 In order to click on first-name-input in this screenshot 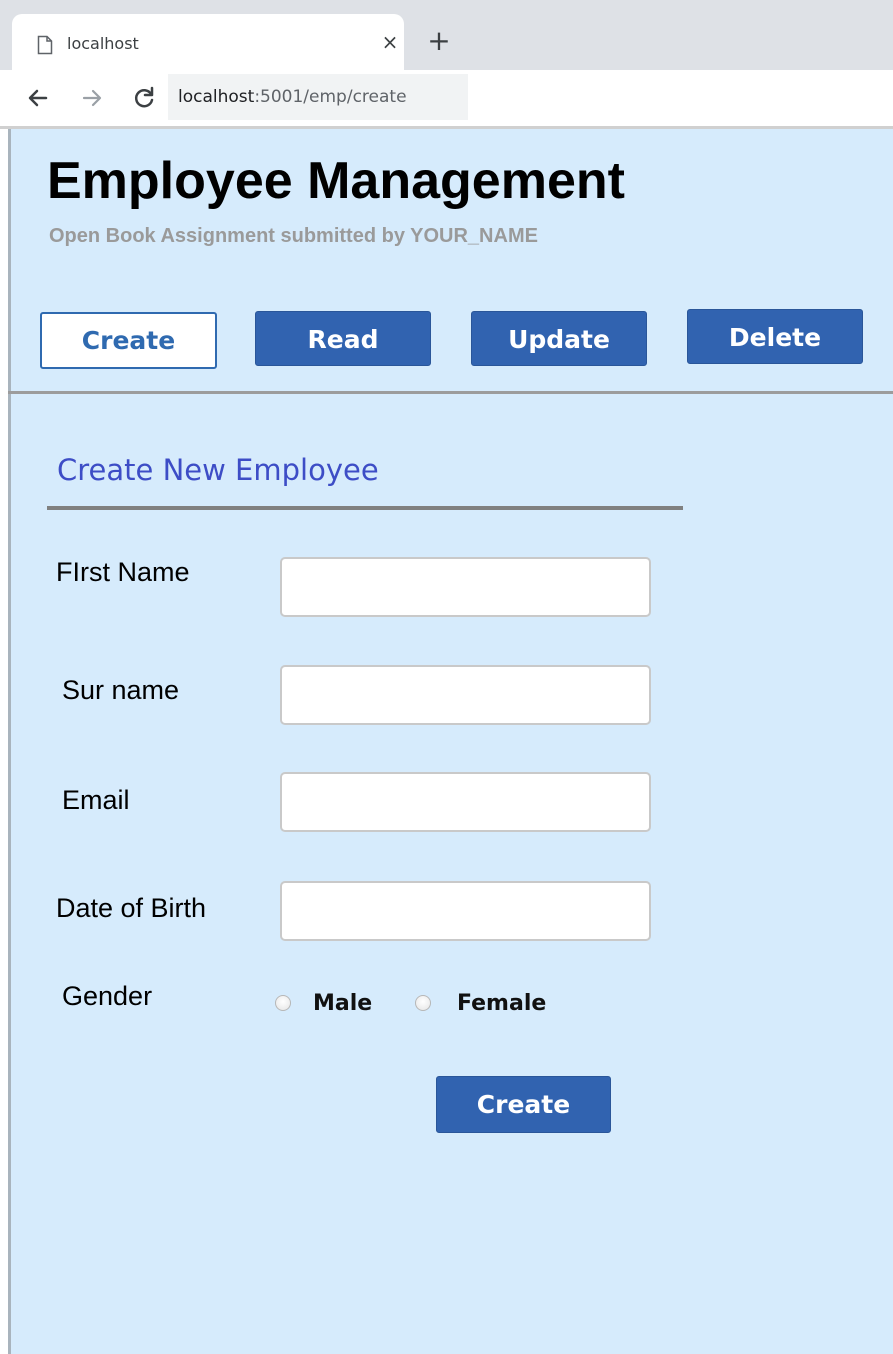, I will do `click(465, 587)`.